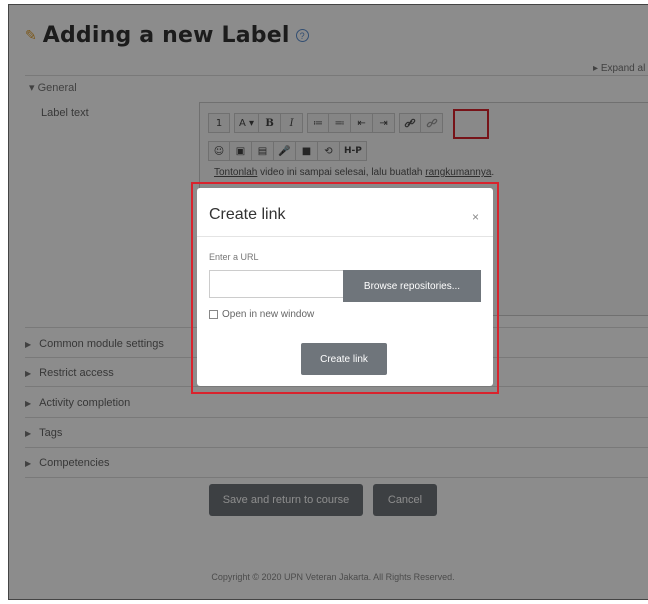  What do you see at coordinates (213, 314) in the screenshot?
I see `checkbox-box` at bounding box center [213, 314].